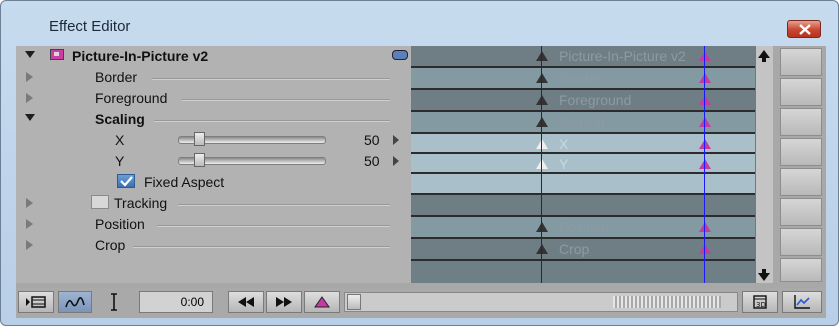 Image resolution: width=839 pixels, height=326 pixels. What do you see at coordinates (100, 202) in the screenshot?
I see `tracking-checkbox` at bounding box center [100, 202].